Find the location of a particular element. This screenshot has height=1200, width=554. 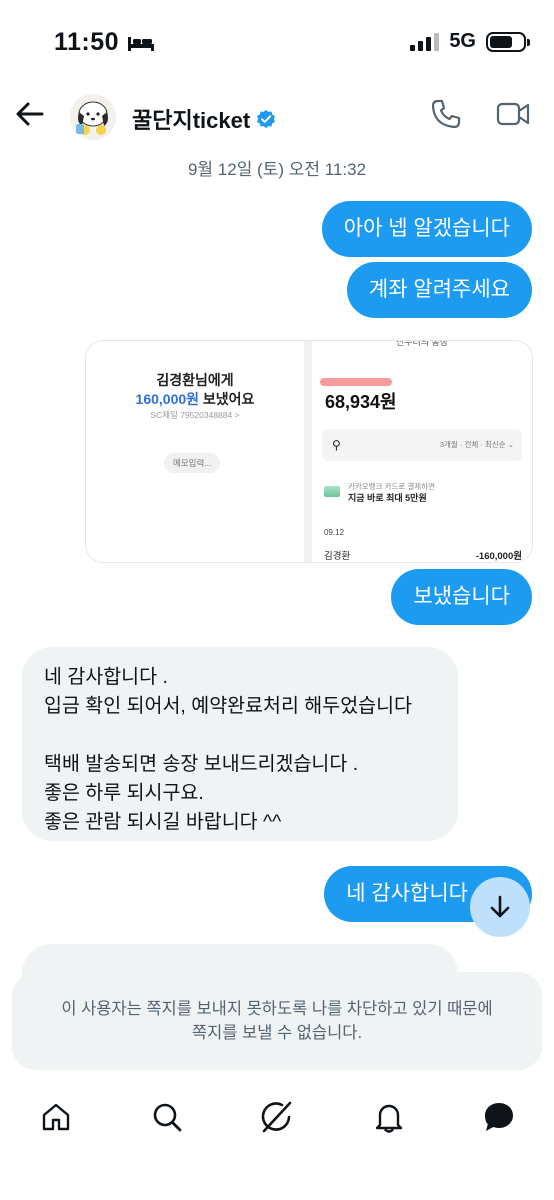

conversation-timestamp: 9월 12일 (토) 오전 11:32 is located at coordinates (277, 169).